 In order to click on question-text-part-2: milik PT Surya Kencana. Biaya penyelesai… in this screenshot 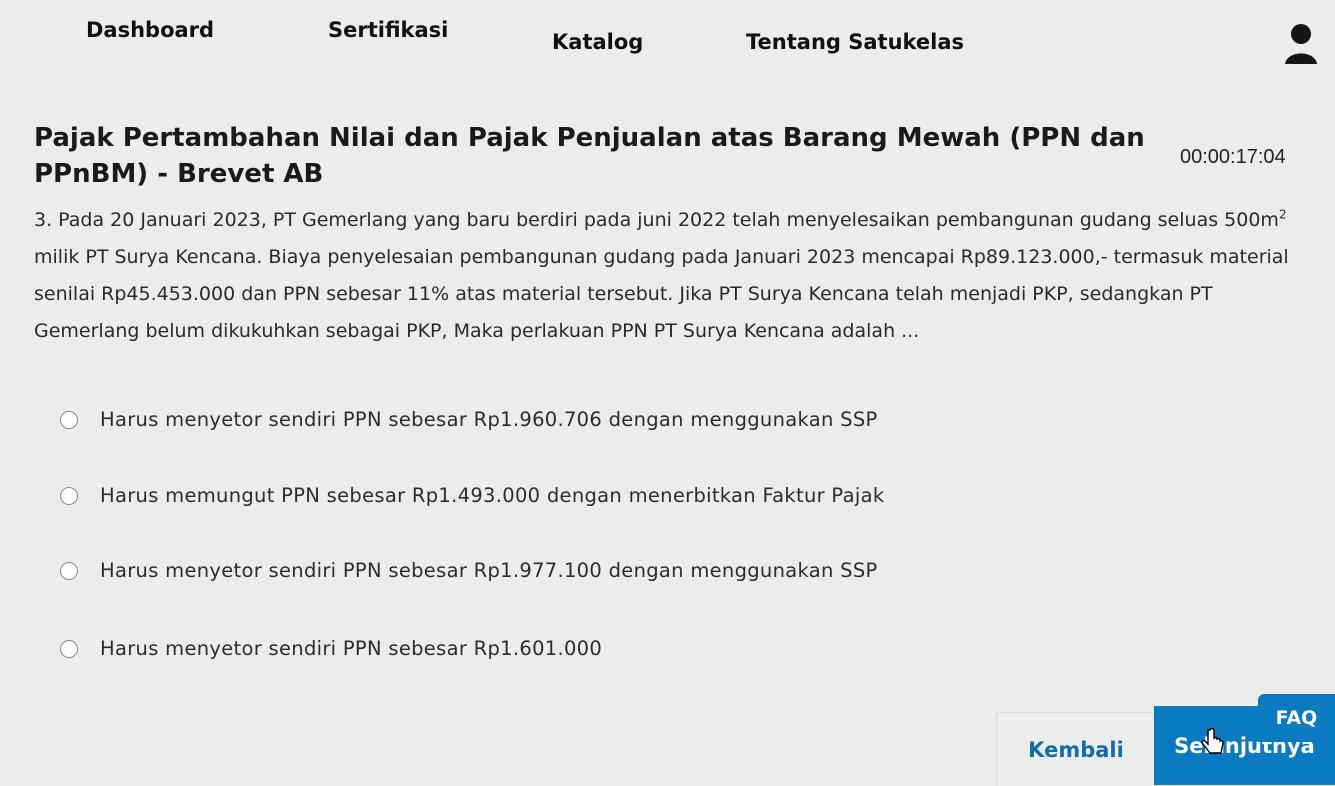, I will do `click(661, 294)`.